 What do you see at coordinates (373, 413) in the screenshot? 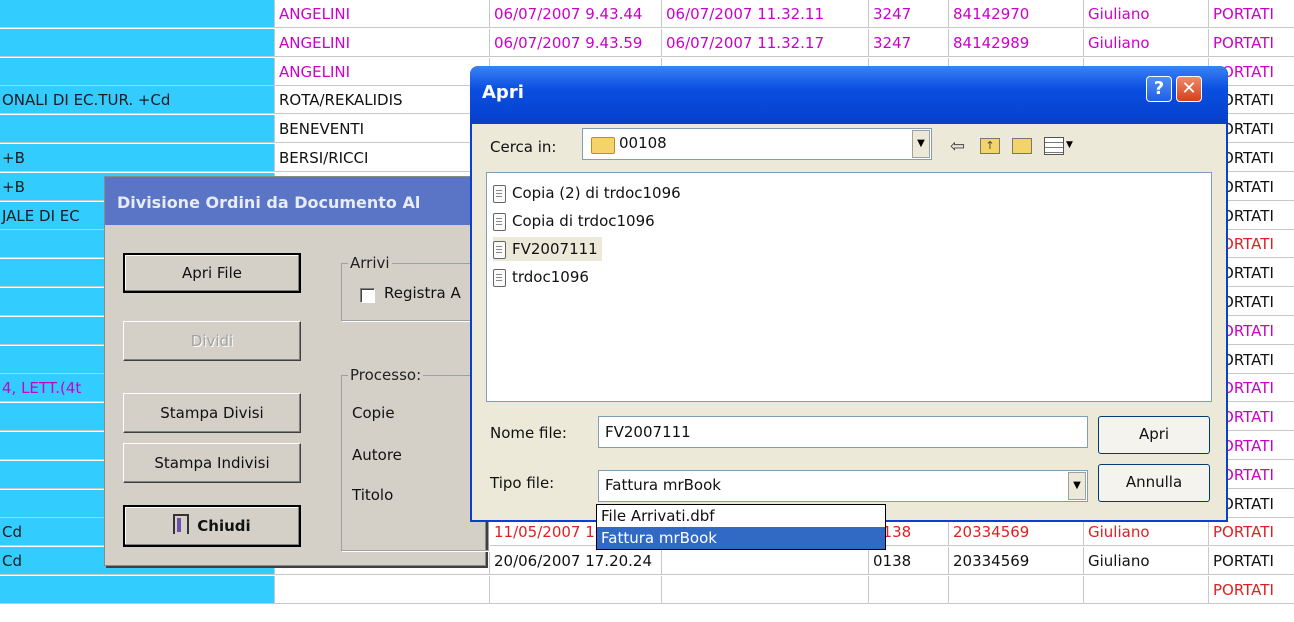
I see `copie-label: Copie` at bounding box center [373, 413].